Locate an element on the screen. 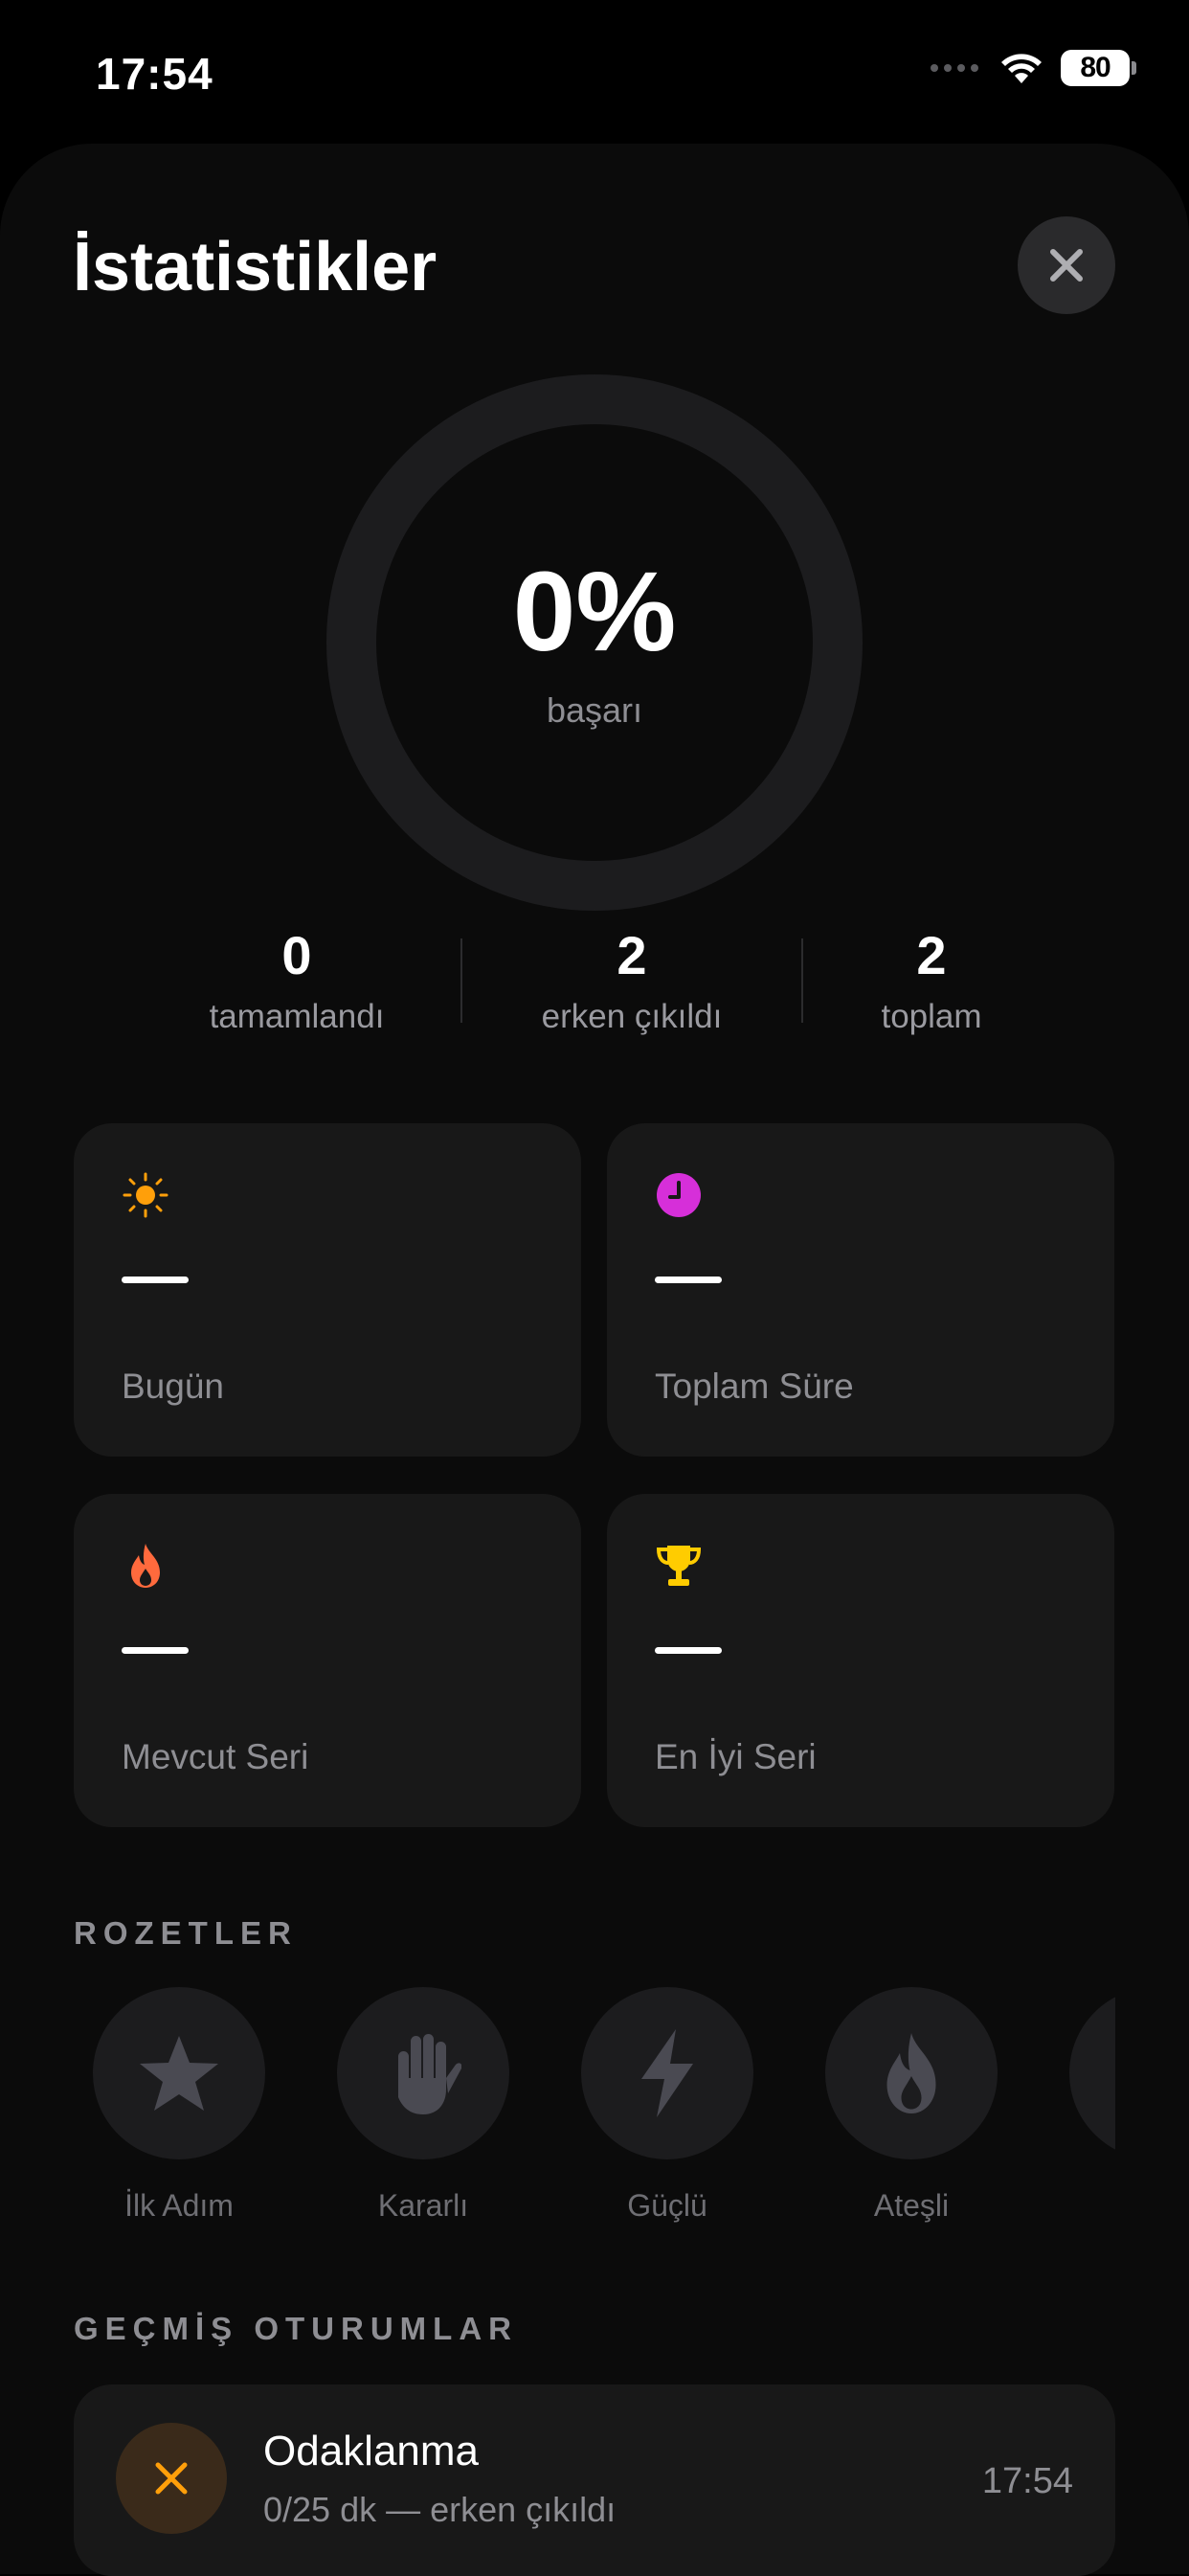 Image resolution: width=1189 pixels, height=2576 pixels. success-percentage: 0% is located at coordinates (594, 612).